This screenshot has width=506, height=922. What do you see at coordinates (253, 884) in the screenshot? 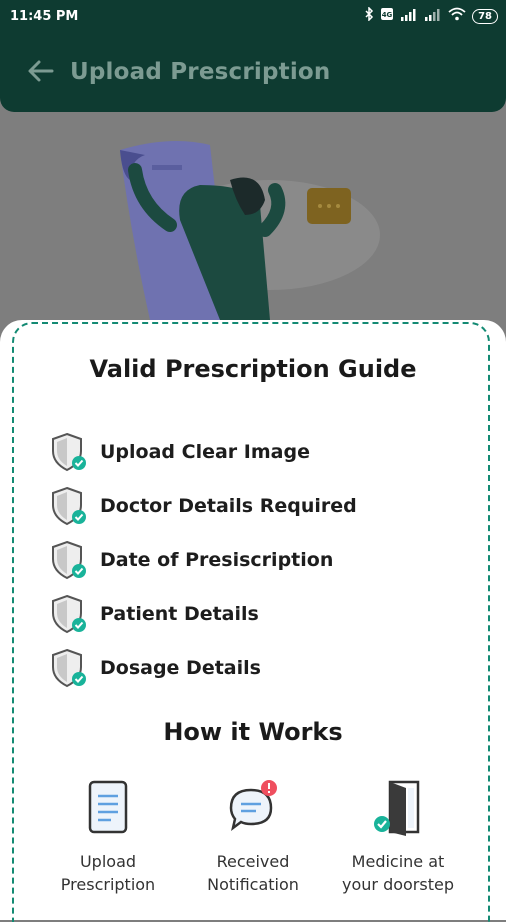
I see `step-label-line2: Notification` at bounding box center [253, 884].